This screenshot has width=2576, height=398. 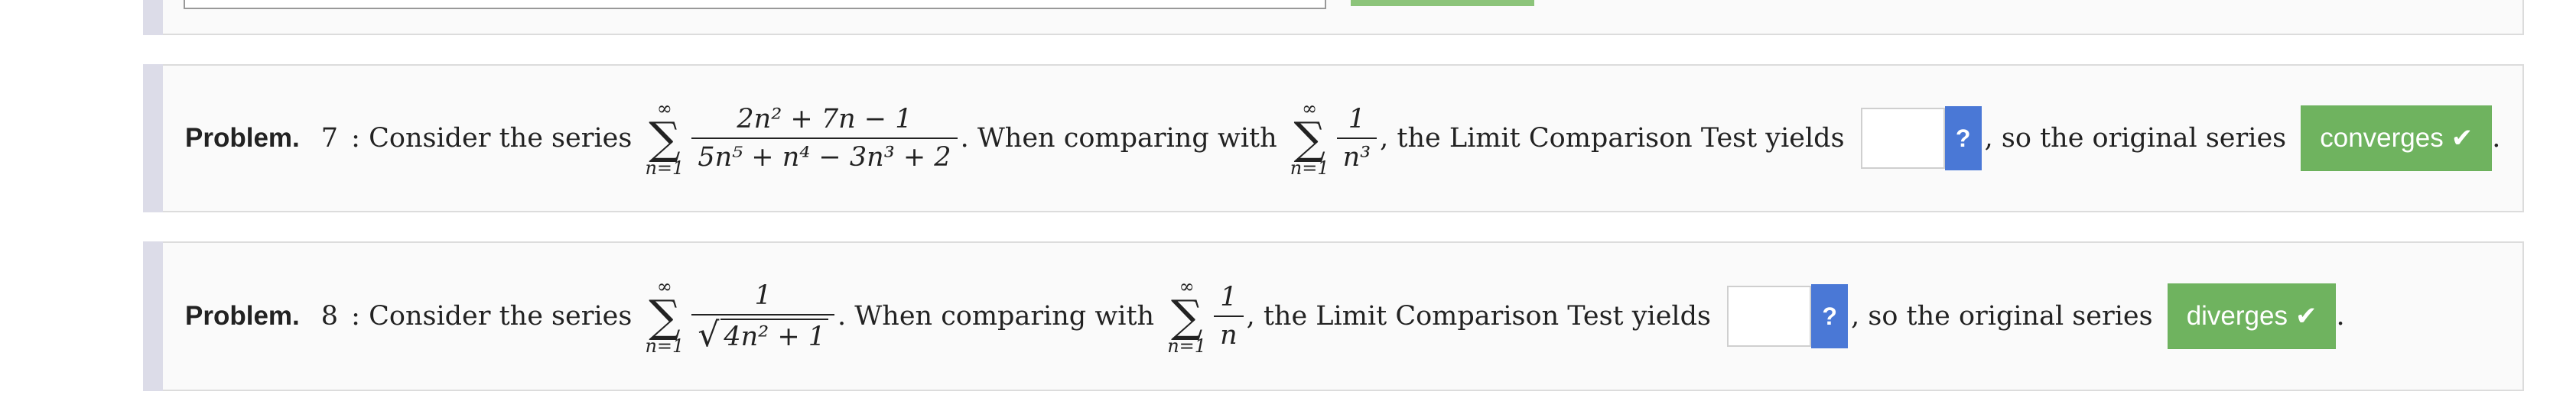 I want to click on square-root: √ 4n² + 1, so click(x=763, y=334).